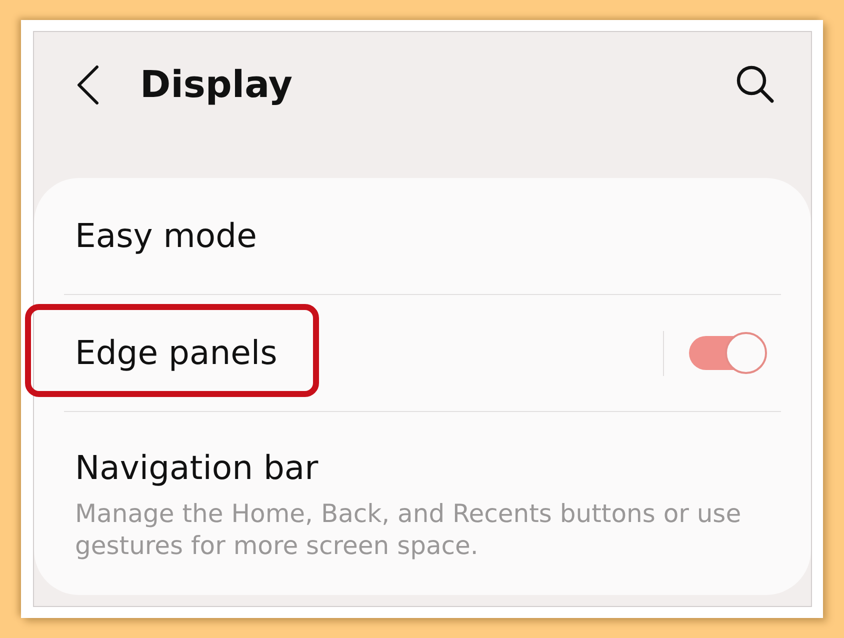 Image resolution: width=844 pixels, height=638 pixels. What do you see at coordinates (755, 84) in the screenshot?
I see `search-icon` at bounding box center [755, 84].